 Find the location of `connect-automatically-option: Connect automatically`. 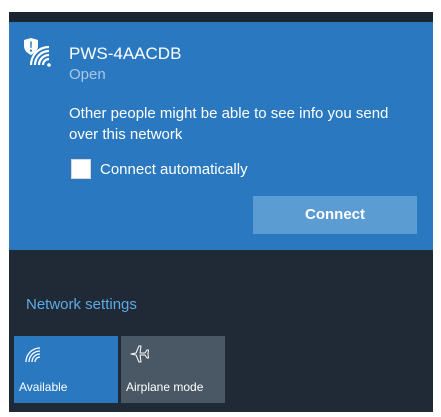

connect-automatically-option: Connect automatically is located at coordinates (159, 169).